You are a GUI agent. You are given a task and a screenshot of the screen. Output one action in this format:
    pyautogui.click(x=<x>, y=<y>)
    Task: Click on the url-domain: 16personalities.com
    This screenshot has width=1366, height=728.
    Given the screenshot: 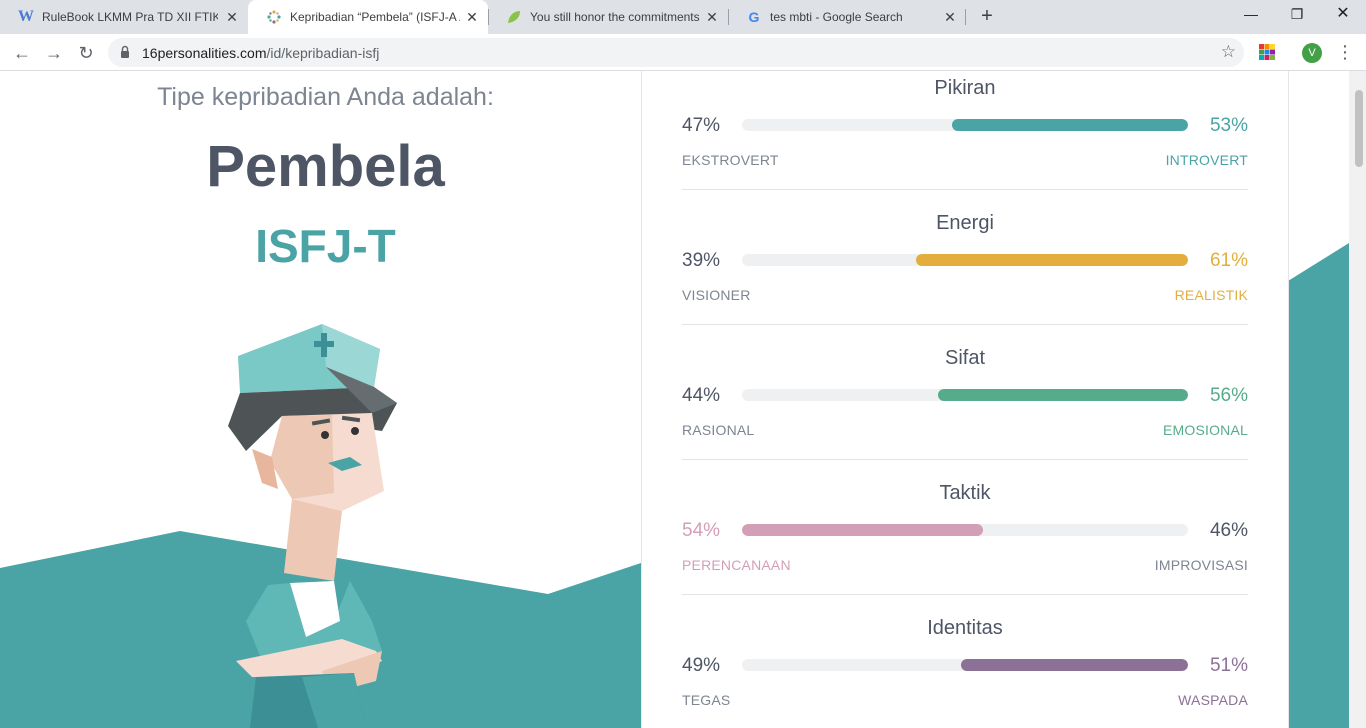 What is the action you would take?
    pyautogui.click(x=204, y=53)
    